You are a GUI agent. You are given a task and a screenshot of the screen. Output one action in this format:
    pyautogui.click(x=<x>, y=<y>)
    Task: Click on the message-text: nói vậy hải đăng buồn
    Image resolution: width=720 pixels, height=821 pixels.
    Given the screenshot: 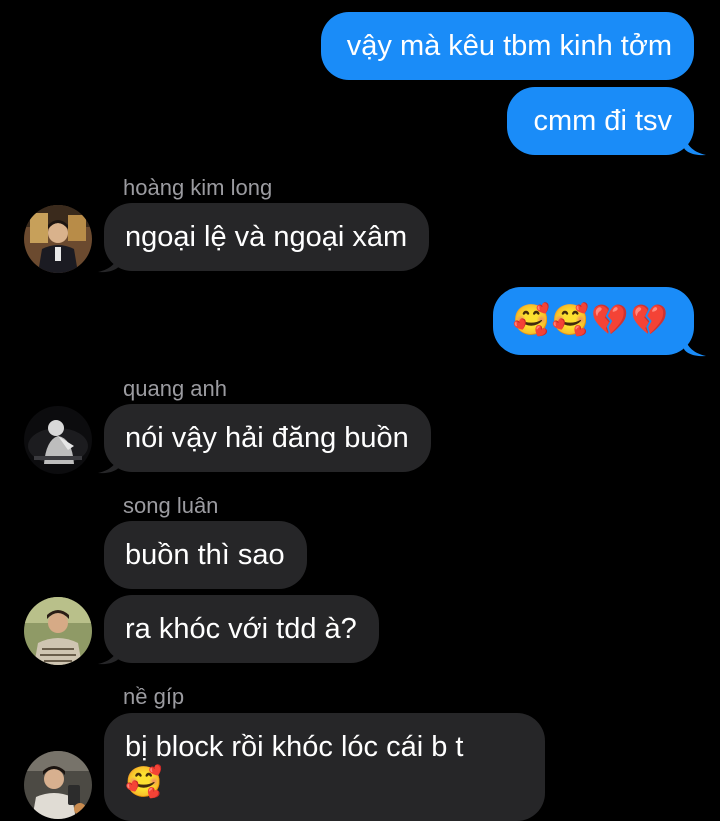 What is the action you would take?
    pyautogui.click(x=267, y=438)
    